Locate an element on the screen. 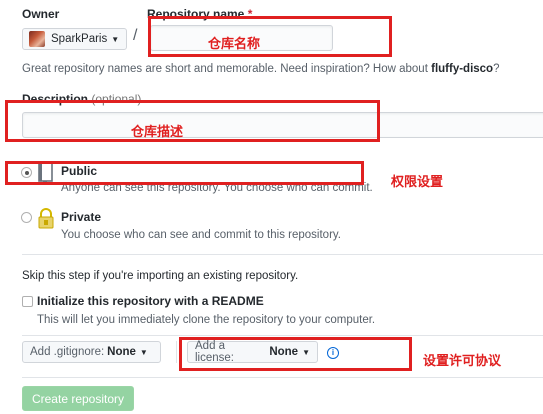 This screenshot has width=543, height=414. repo-name-highlight is located at coordinates (270, 36).